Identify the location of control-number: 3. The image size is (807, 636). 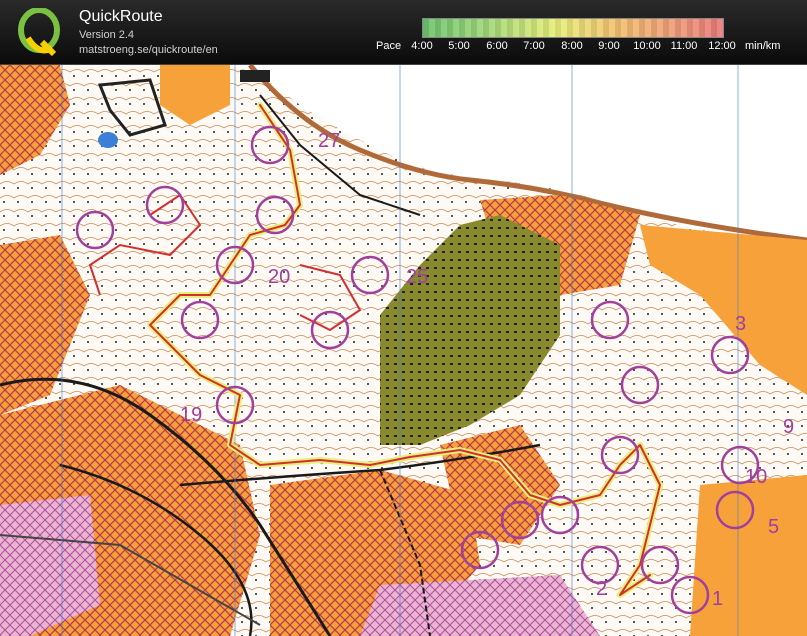
(740, 324).